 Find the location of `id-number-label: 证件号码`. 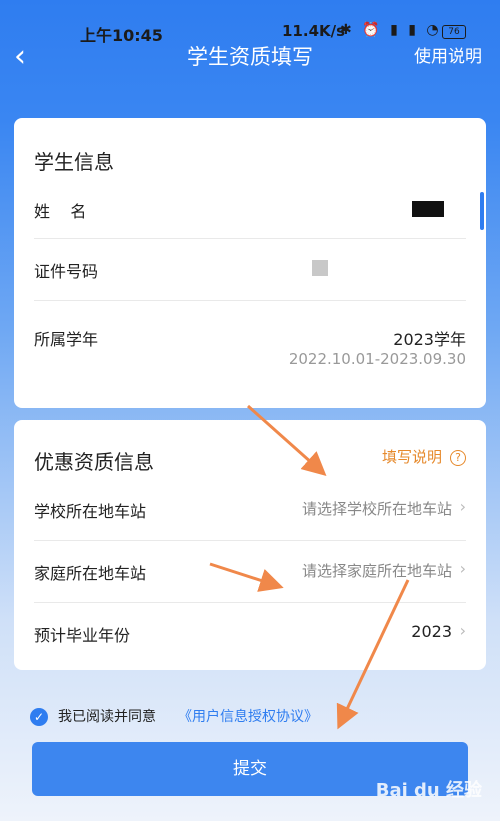

id-number-label: 证件号码 is located at coordinates (66, 271).